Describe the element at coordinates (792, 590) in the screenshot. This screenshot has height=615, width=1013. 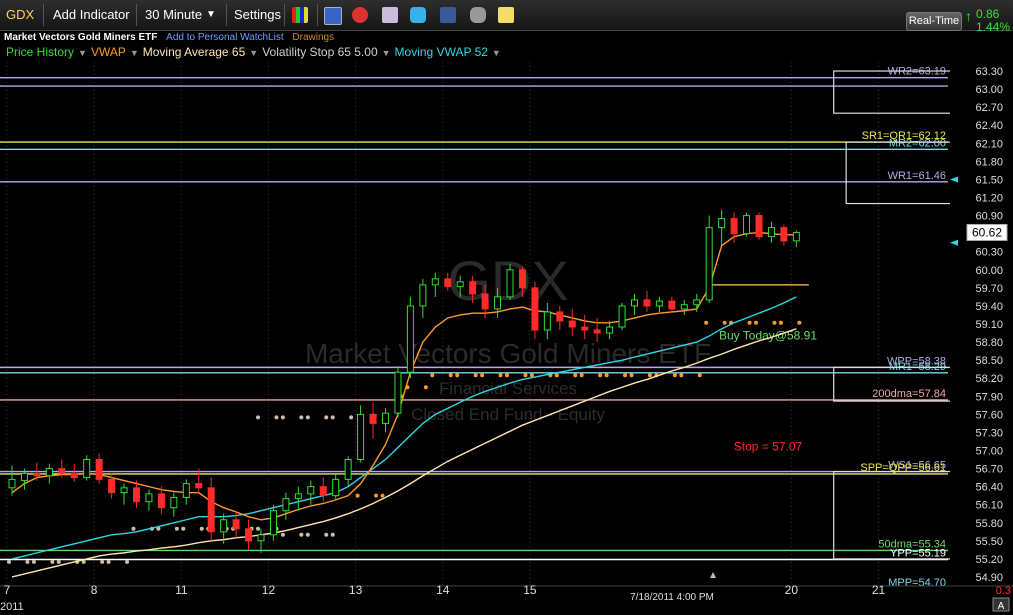
I see `x-tick-label: 20` at that location.